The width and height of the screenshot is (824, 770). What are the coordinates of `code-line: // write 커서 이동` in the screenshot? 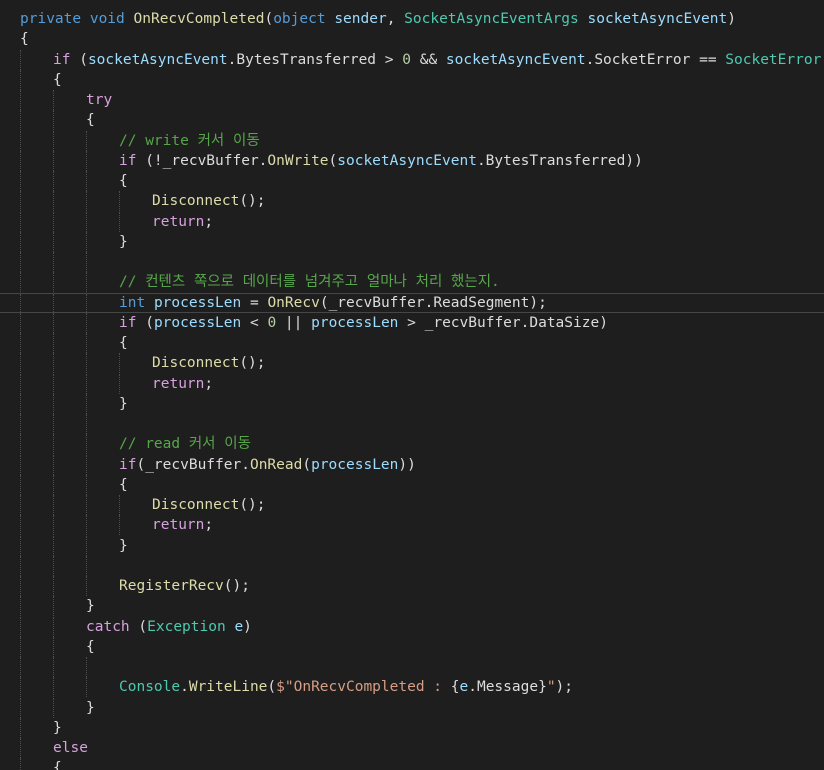 It's located at (412, 140).